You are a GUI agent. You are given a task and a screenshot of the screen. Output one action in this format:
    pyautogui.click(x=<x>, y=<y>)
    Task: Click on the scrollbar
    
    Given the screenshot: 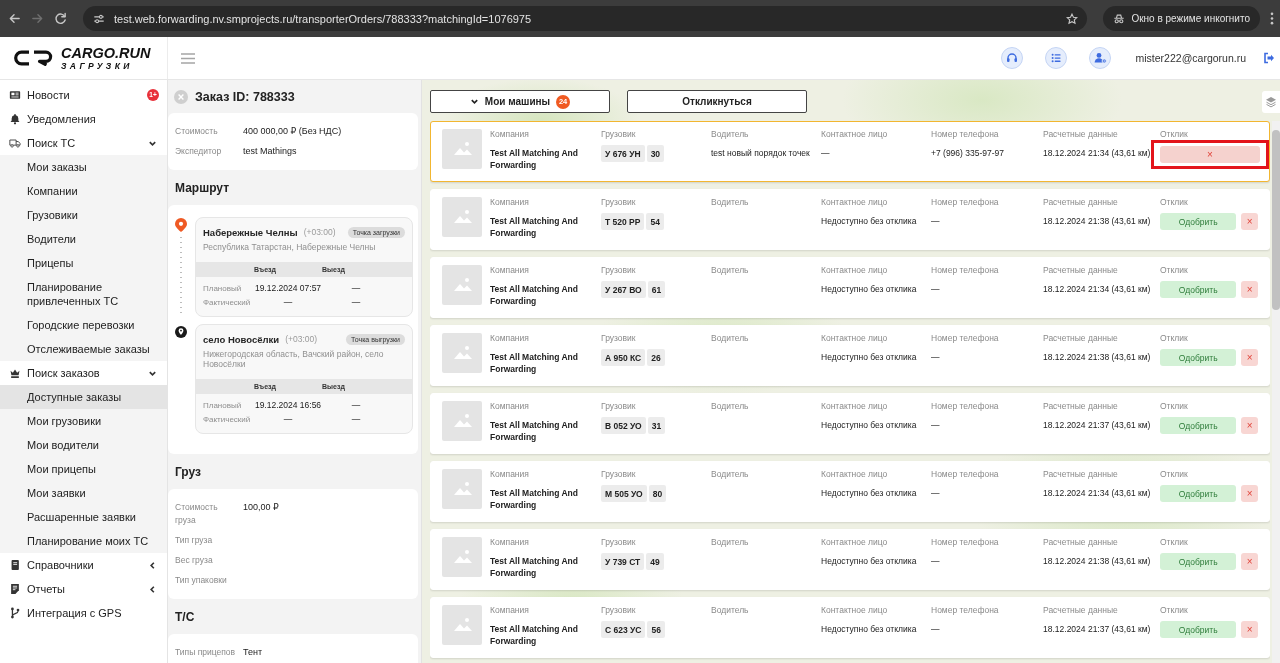 What is the action you would take?
    pyautogui.click(x=1276, y=392)
    